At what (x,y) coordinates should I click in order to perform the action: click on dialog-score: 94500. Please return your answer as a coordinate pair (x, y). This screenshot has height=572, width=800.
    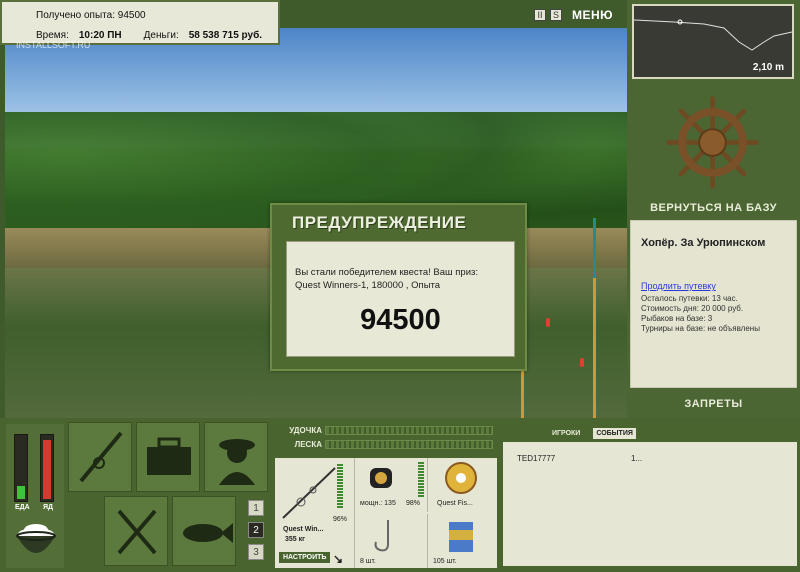
    Looking at the image, I should click on (400, 320).